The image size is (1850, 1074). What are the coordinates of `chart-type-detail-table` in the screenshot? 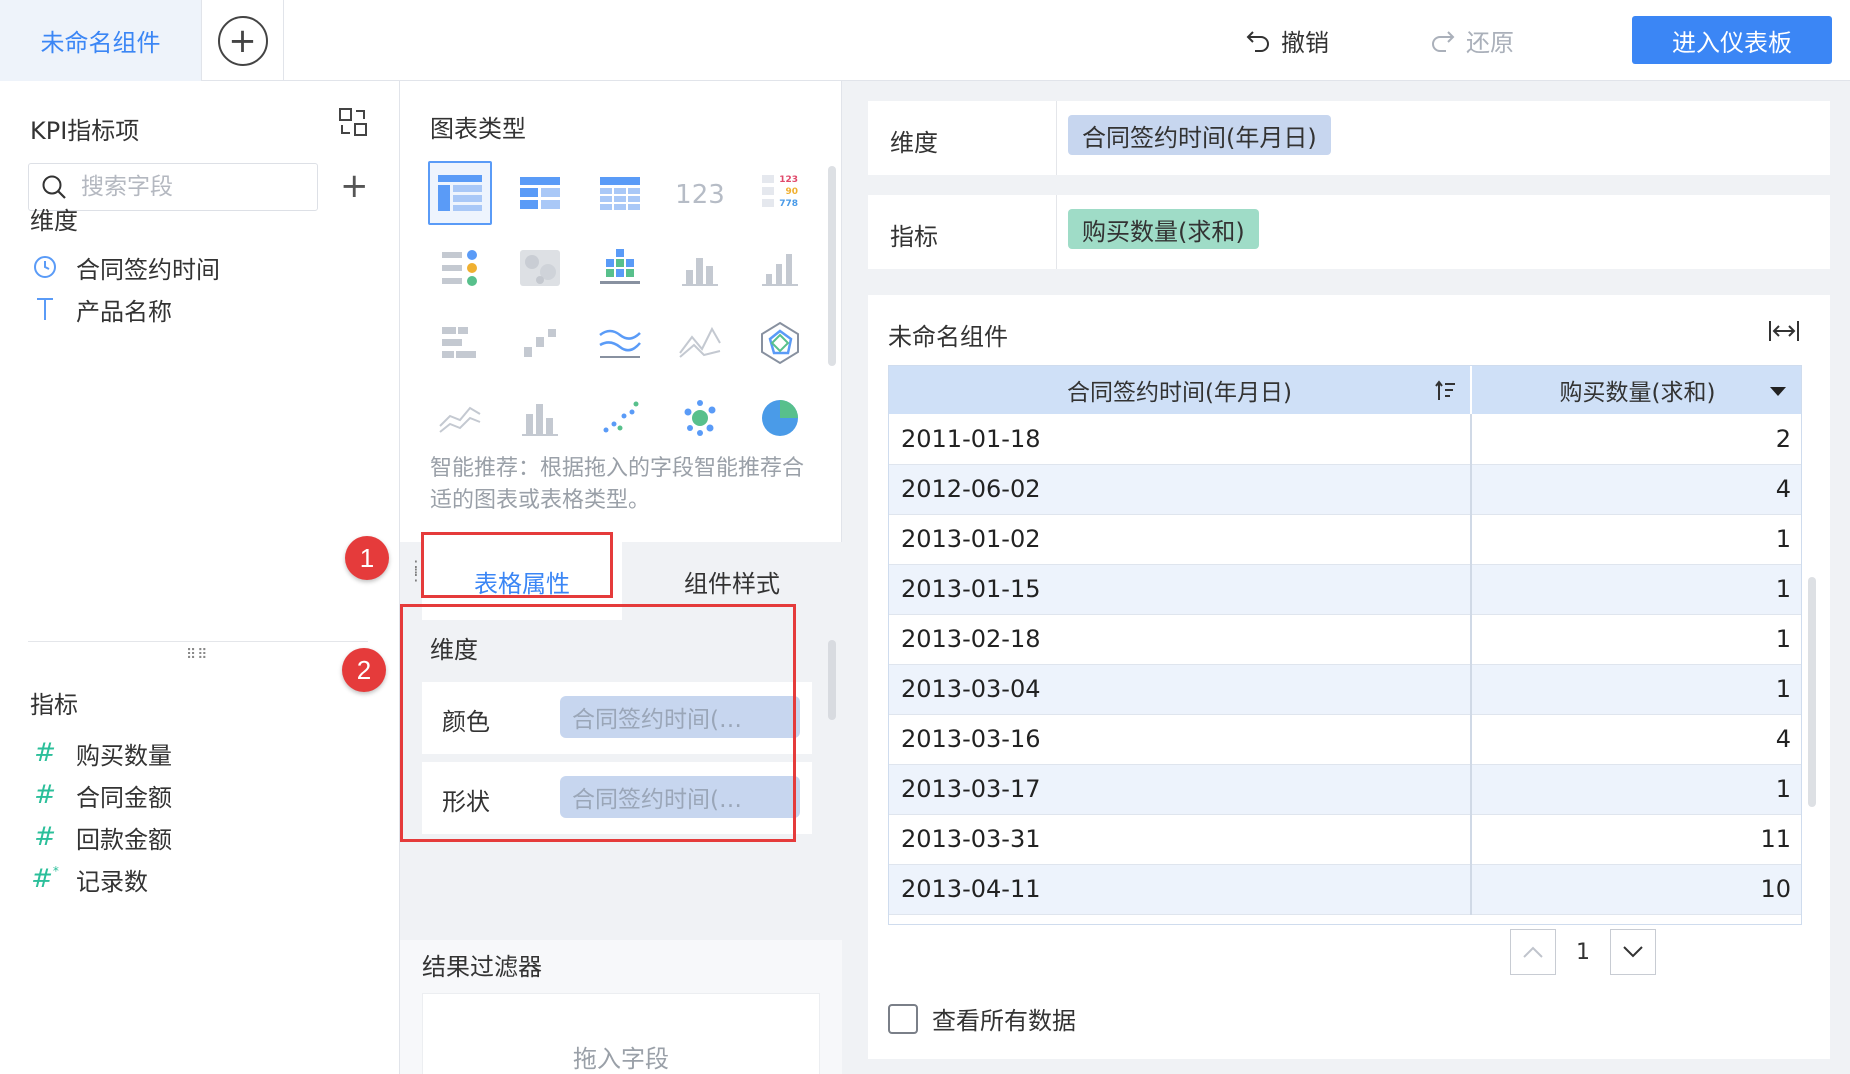 It's located at (620, 193).